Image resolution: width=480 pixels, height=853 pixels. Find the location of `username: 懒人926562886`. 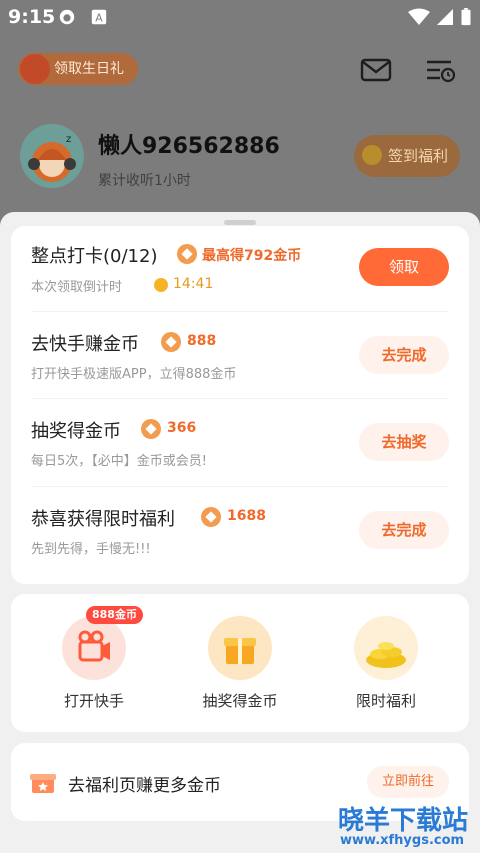

username: 懒人926562886 is located at coordinates (189, 146).